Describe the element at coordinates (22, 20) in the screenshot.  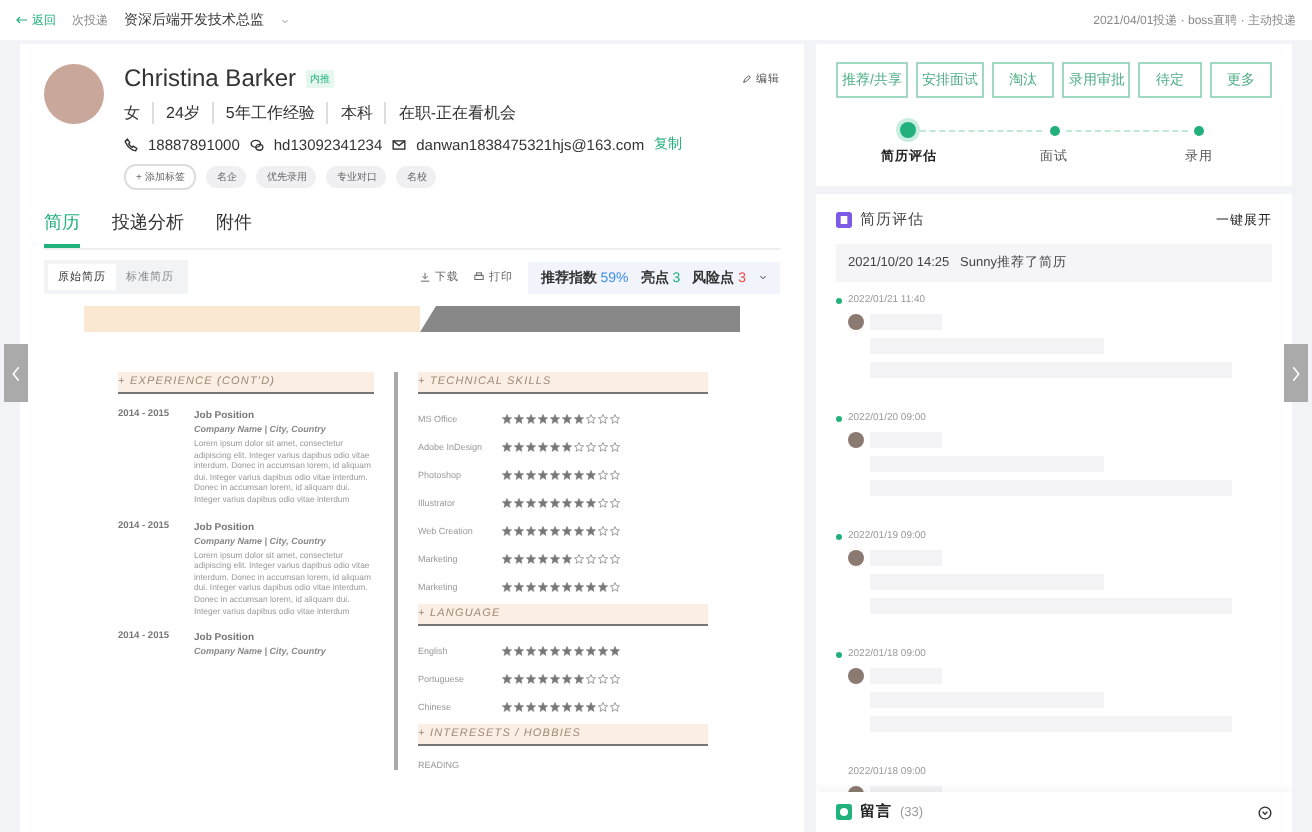
I see `back-arrow-icon` at that location.